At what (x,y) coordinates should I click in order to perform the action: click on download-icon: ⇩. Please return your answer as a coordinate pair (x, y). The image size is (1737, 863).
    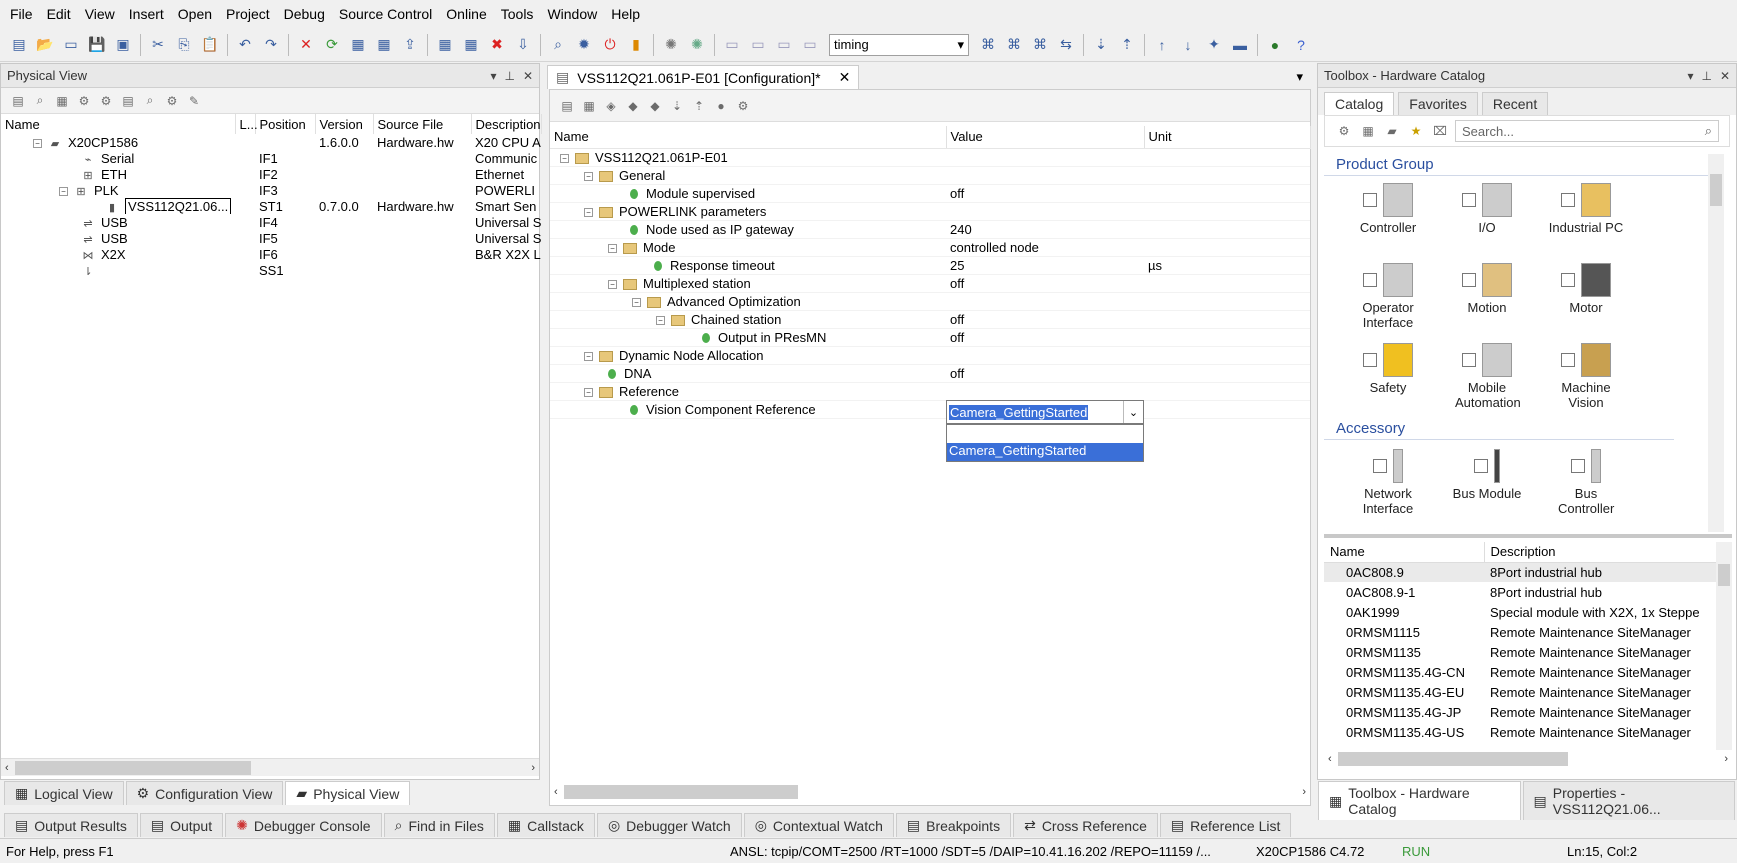
    Looking at the image, I should click on (523, 45).